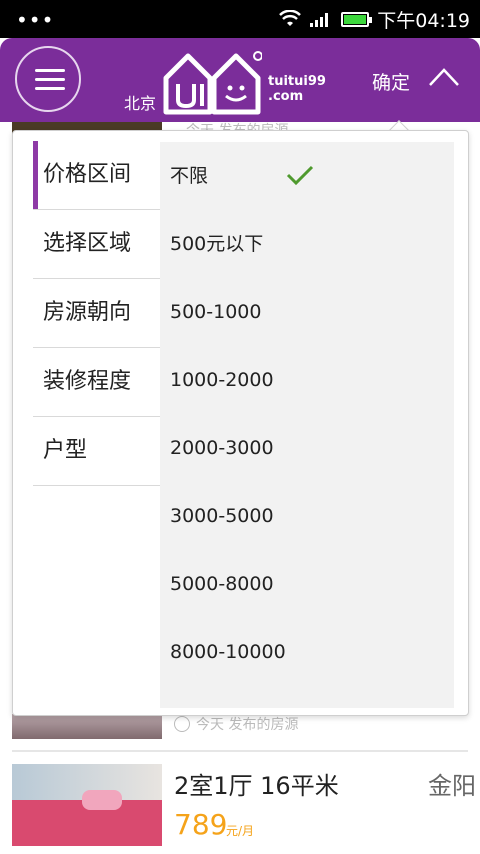 This screenshot has width=480, height=854. I want to click on app-header: 北京 tuitui99 .com 确定, so click(240, 80).